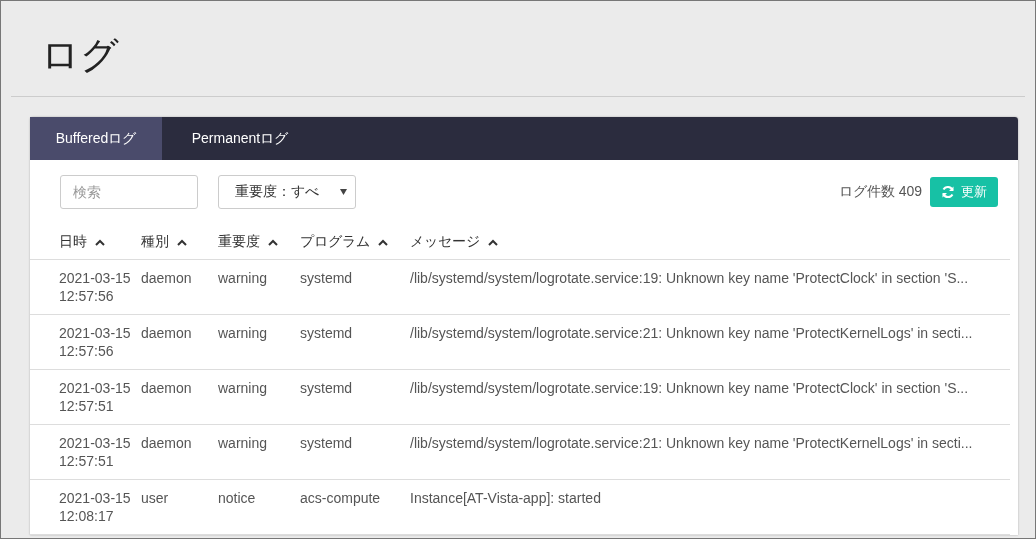 Image resolution: width=1036 pixels, height=539 pixels. Describe the element at coordinates (237, 498) in the screenshot. I see `table-cell: notice` at that location.